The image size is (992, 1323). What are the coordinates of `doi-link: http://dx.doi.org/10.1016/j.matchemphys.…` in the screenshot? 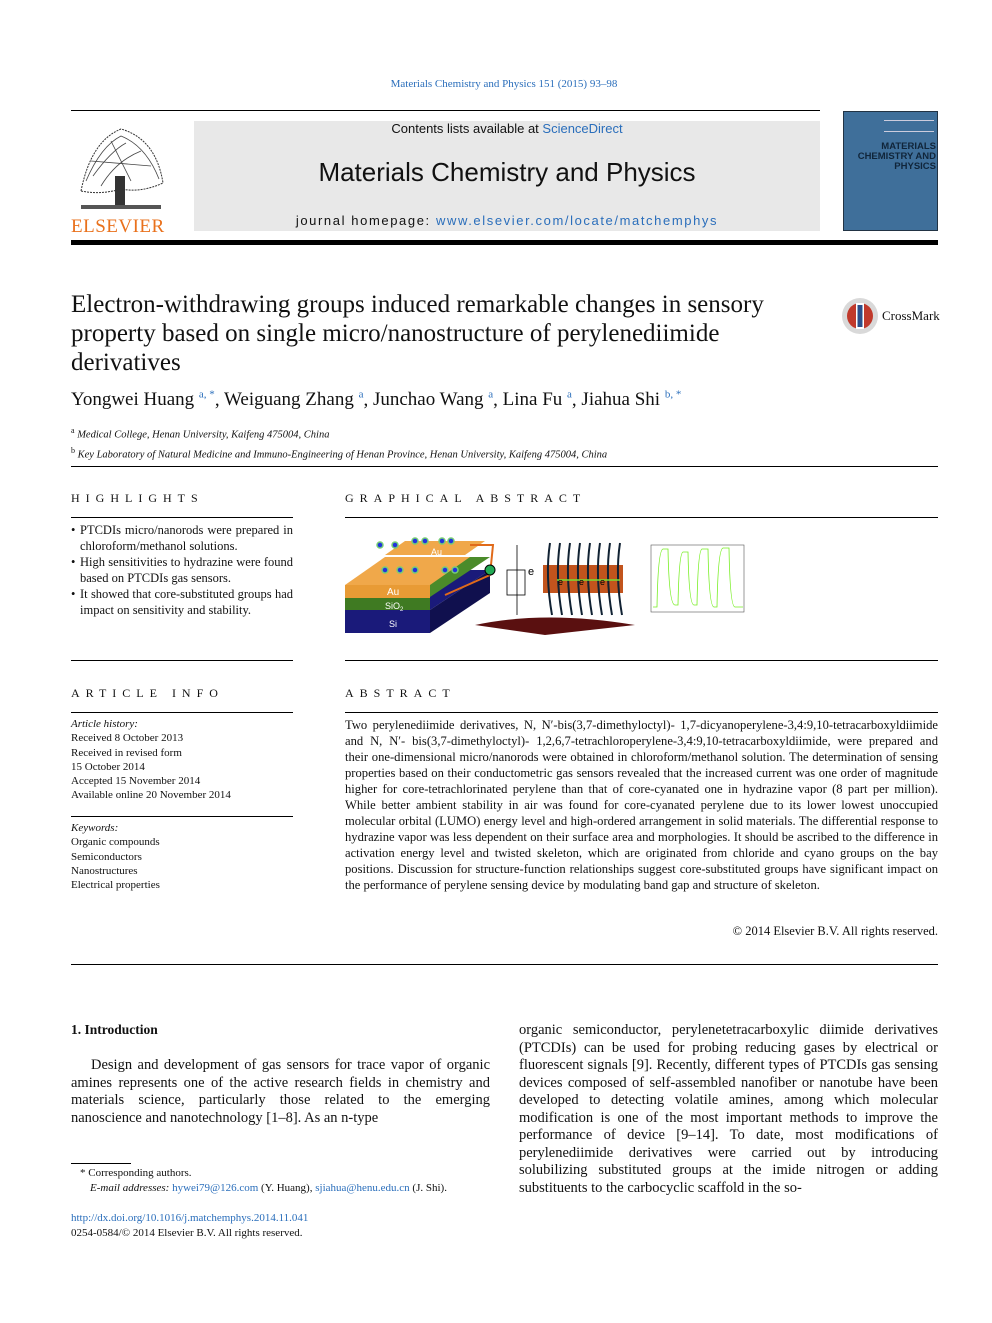 It's located at (189, 1218).